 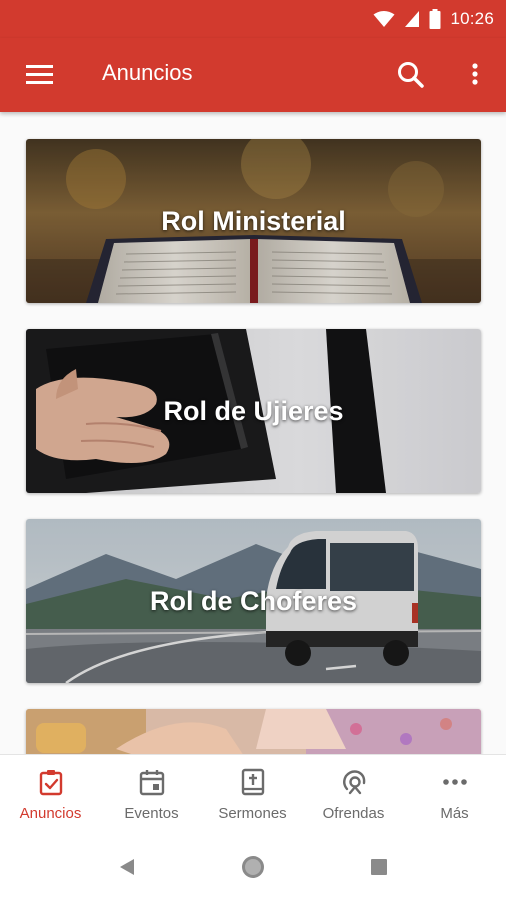 I want to click on bottom-navigation: Anuncios Eventos Sermones Ofrendas Más, so click(x=253, y=793).